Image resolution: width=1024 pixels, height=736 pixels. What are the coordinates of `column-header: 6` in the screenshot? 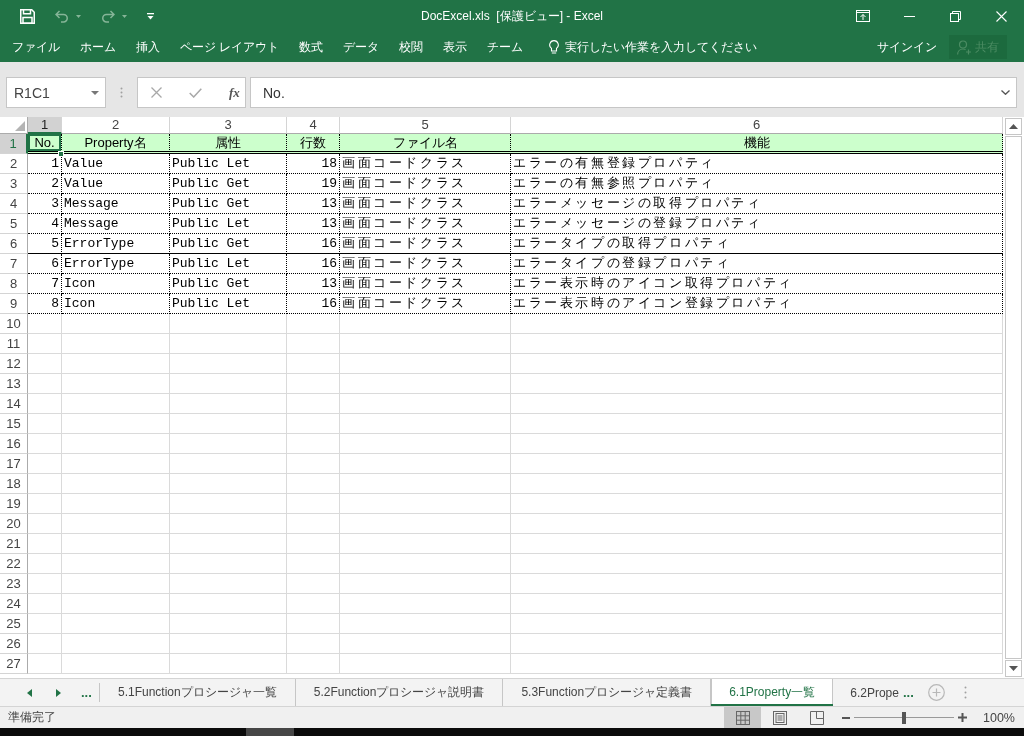 It's located at (757, 125).